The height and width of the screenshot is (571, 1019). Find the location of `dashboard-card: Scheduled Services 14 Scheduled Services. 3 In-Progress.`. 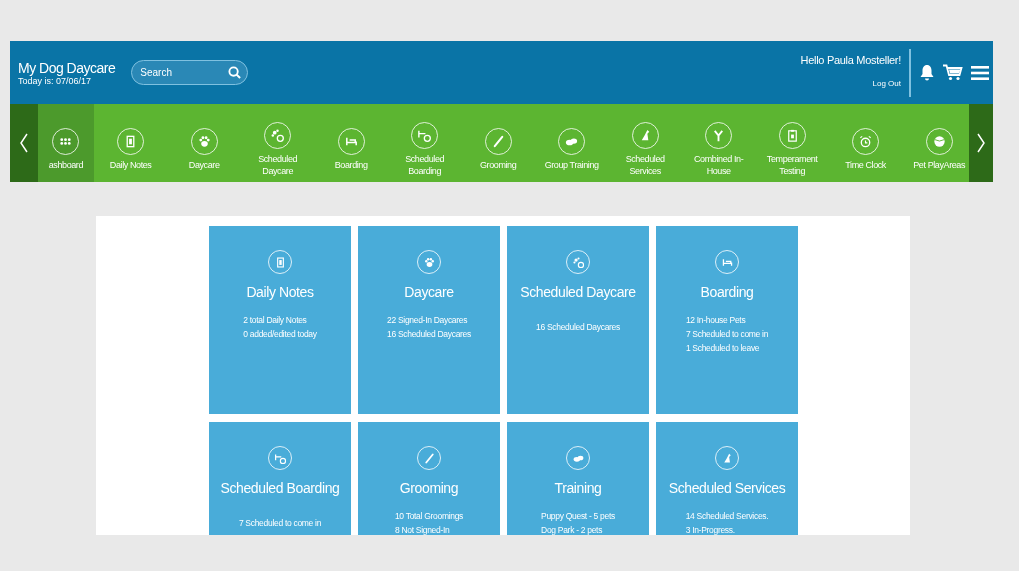

dashboard-card: Scheduled Services 14 Scheduled Services. 3 In-Progress. is located at coordinates (727, 478).